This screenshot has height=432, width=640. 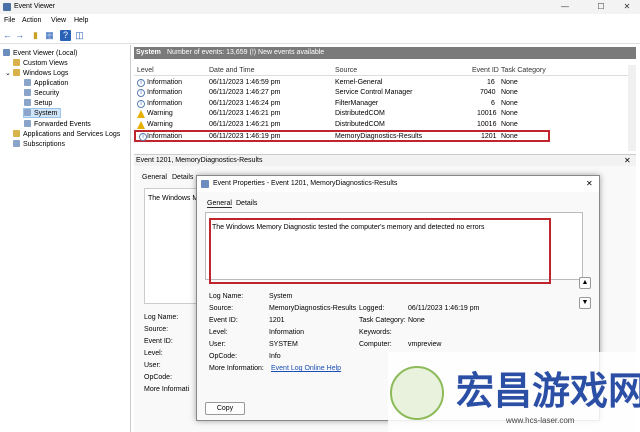 What do you see at coordinates (627, 160) in the screenshot?
I see `close-detail-icon: ✕` at bounding box center [627, 160].